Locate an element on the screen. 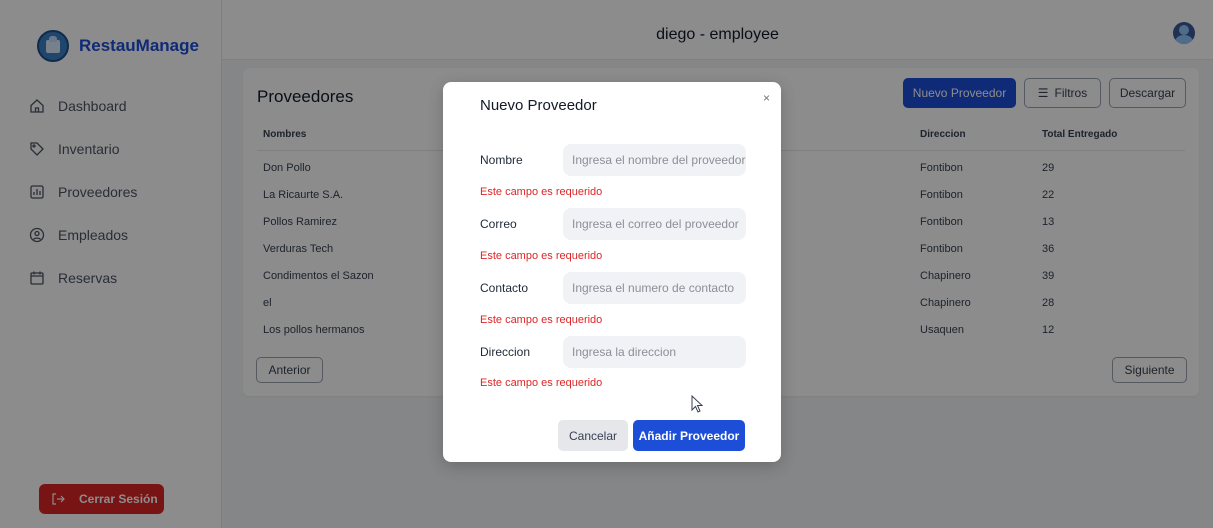  direccion-error: Este campo es requerido is located at coordinates (541, 383).